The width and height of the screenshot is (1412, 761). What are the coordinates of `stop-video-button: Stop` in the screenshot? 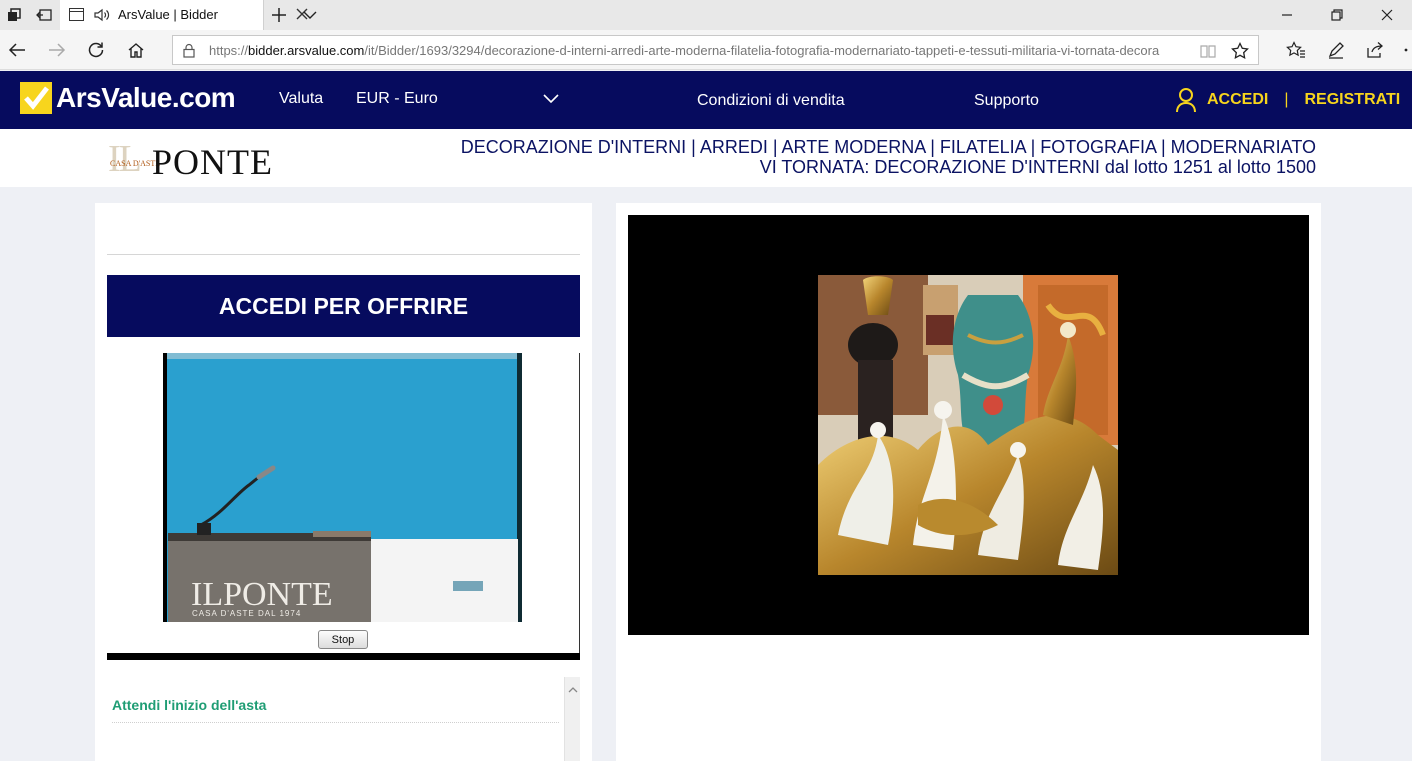 It's located at (343, 639).